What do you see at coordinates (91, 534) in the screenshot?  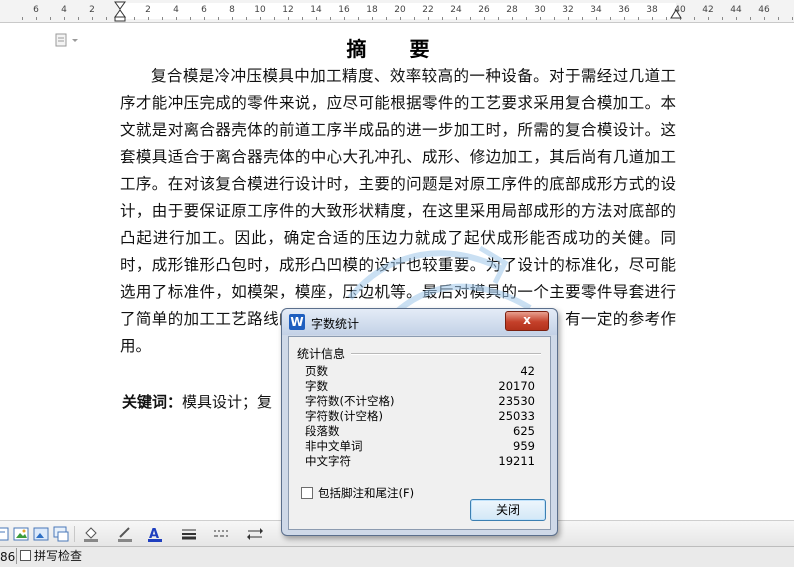 I see `fill-color-icon` at bounding box center [91, 534].